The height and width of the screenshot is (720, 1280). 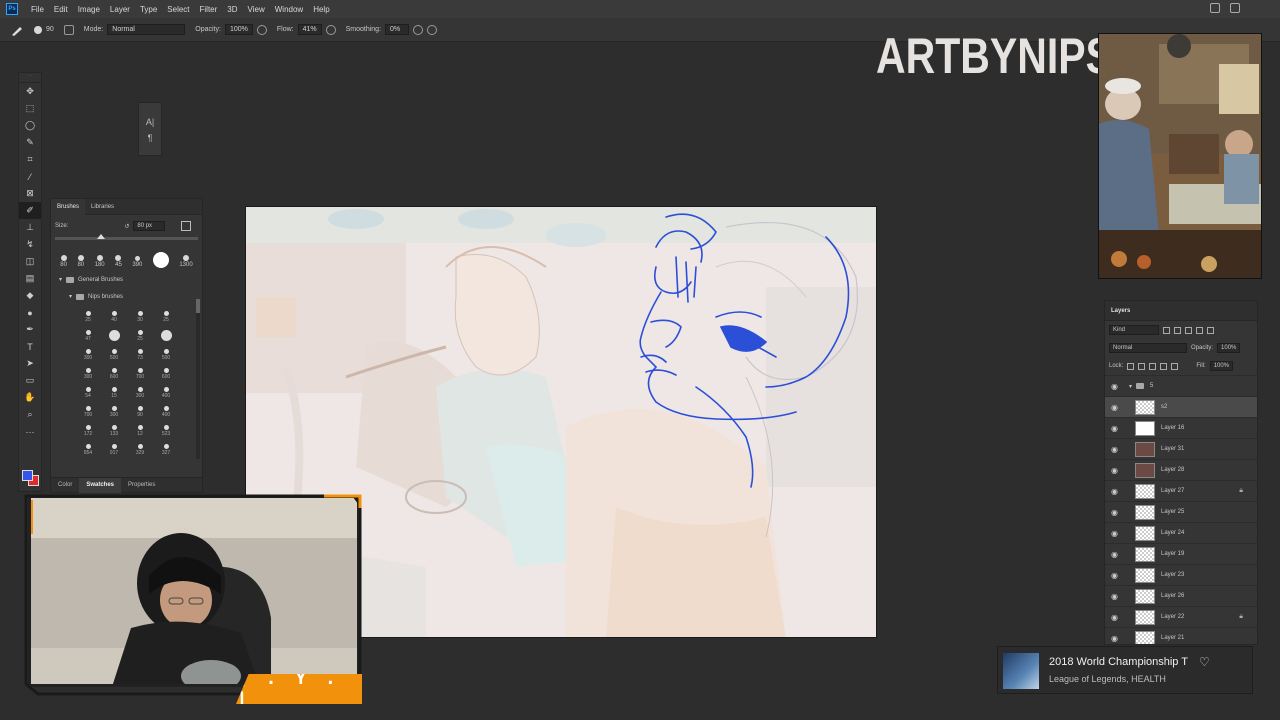 What do you see at coordinates (114, 371) in the screenshot?
I see `brush-item: 600` at bounding box center [114, 371].